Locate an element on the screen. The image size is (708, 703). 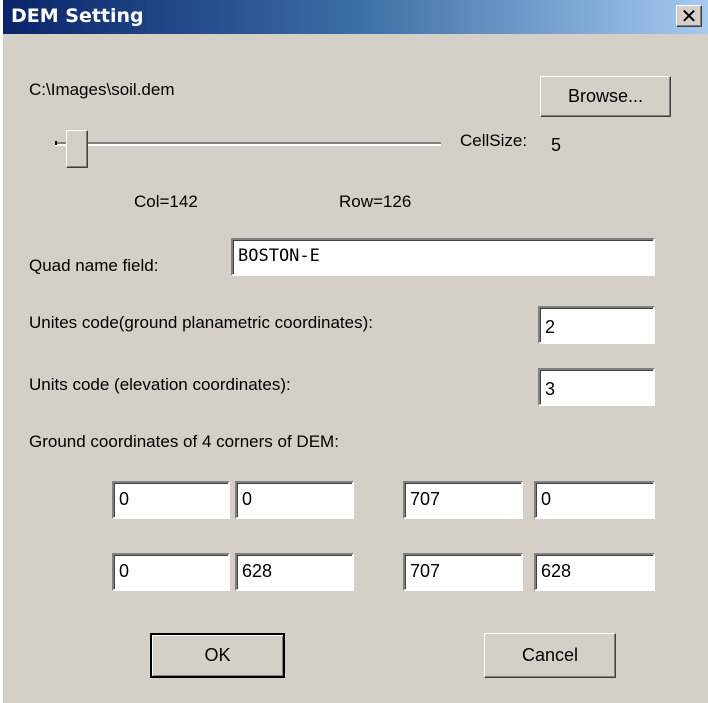
corners-label: Ground coordinates of 4 corners of DEM: is located at coordinates (184, 441).